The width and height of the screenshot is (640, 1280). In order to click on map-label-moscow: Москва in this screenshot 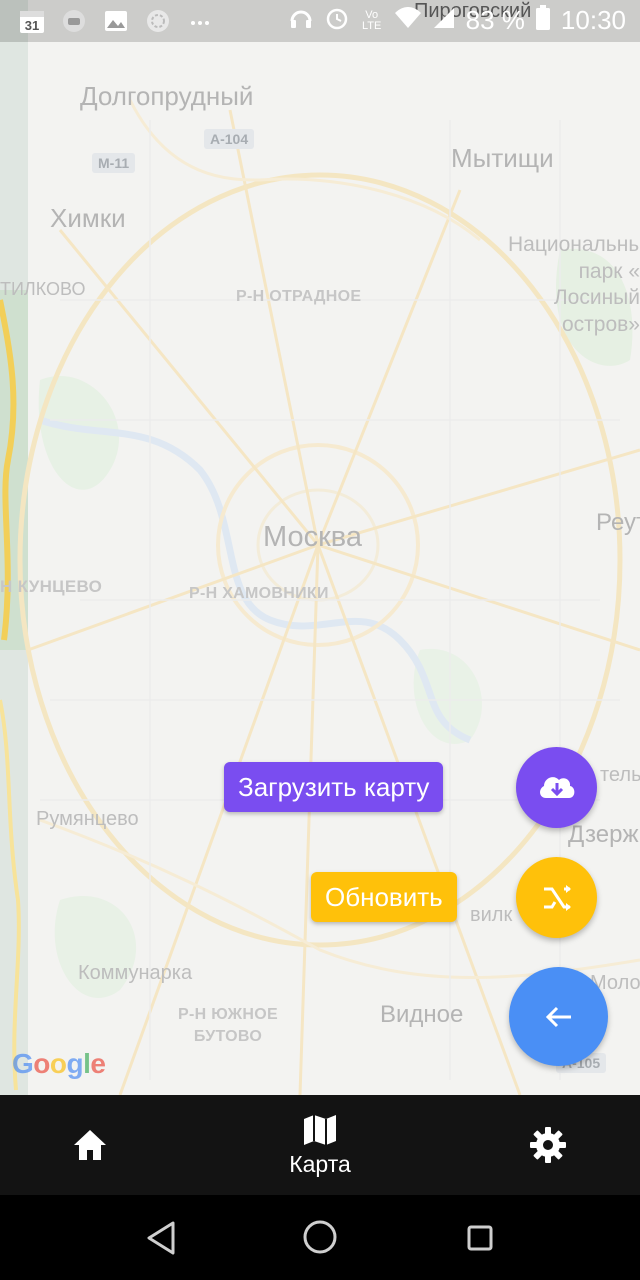, I will do `click(313, 537)`.